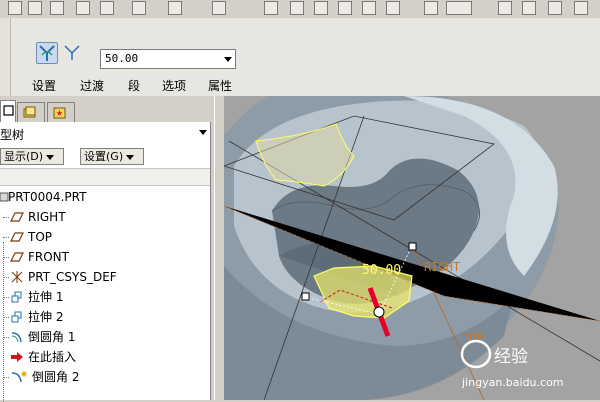  What do you see at coordinates (24, 156) in the screenshot?
I see `show-menu-label: 显示(D)` at bounding box center [24, 156].